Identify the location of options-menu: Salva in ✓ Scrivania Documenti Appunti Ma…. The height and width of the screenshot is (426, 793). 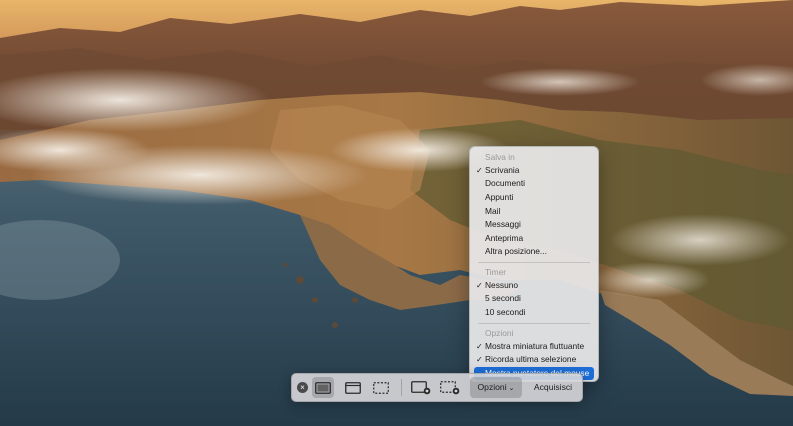
(534, 264).